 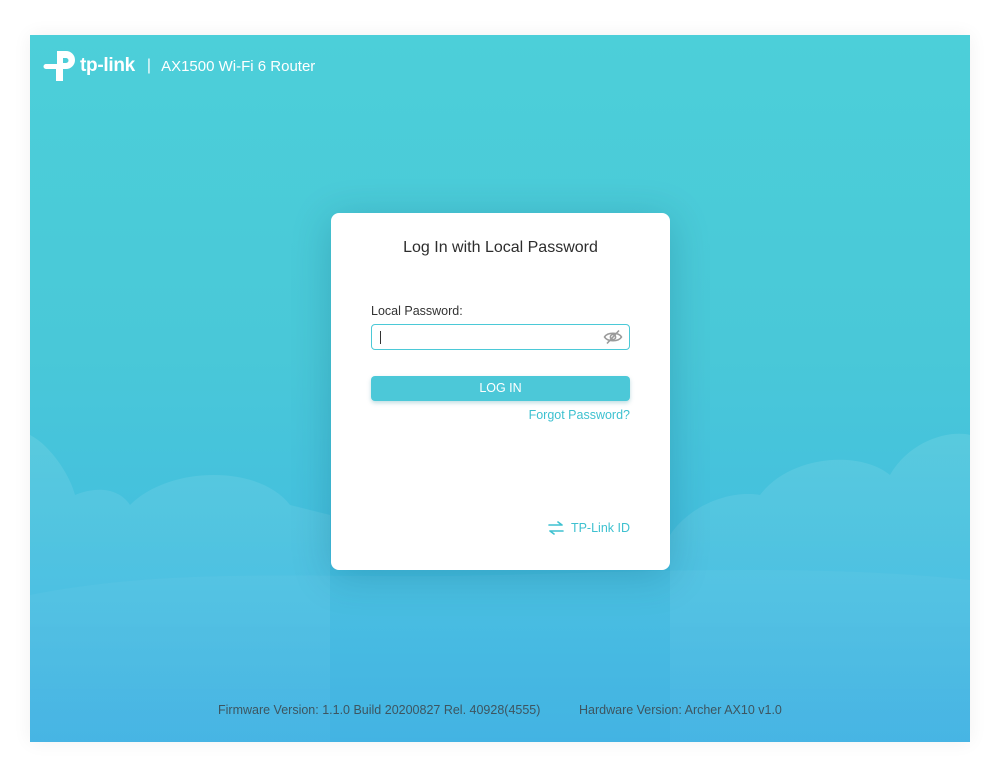 I want to click on brand-name: tp-link, so click(x=107, y=65).